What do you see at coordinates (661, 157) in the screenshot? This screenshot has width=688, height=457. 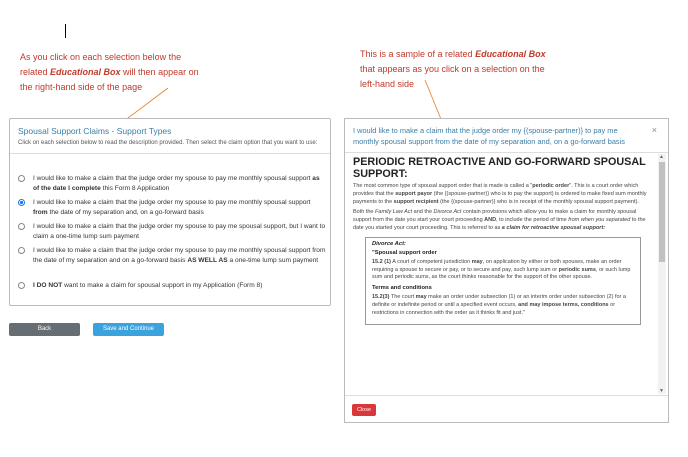 I see `scroll-up-icon: ▲` at bounding box center [661, 157].